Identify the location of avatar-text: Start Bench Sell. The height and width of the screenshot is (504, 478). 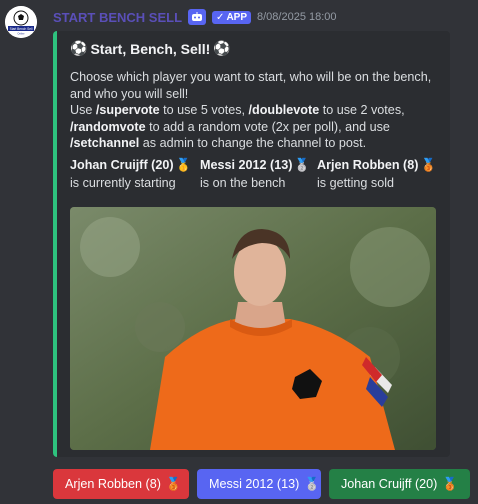
(21, 29).